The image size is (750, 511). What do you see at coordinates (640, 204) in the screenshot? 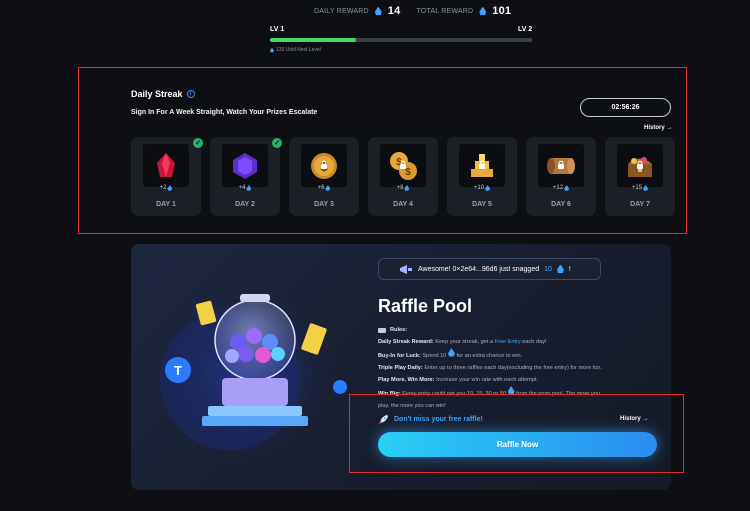
I see `day-label: DAY 7` at bounding box center [640, 204].